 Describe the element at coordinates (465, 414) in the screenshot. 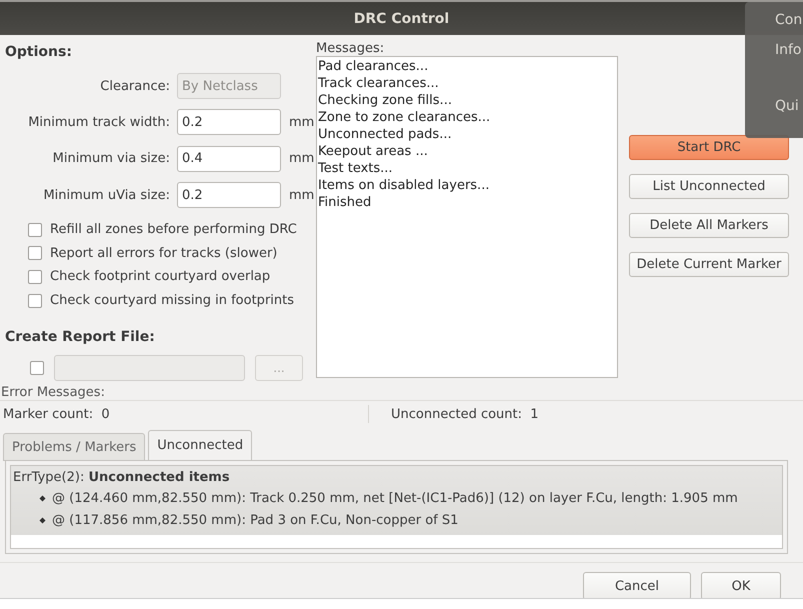

I see `unconnected-count: Unconnected count: 1` at that location.